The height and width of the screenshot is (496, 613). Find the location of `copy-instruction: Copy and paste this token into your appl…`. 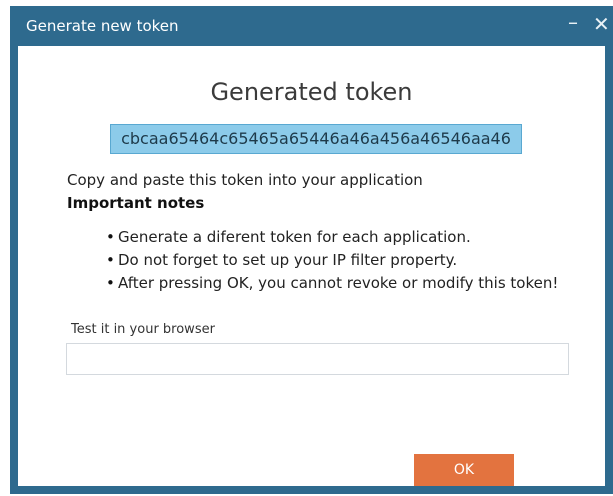

copy-instruction: Copy and paste this token into your appl… is located at coordinates (245, 180).